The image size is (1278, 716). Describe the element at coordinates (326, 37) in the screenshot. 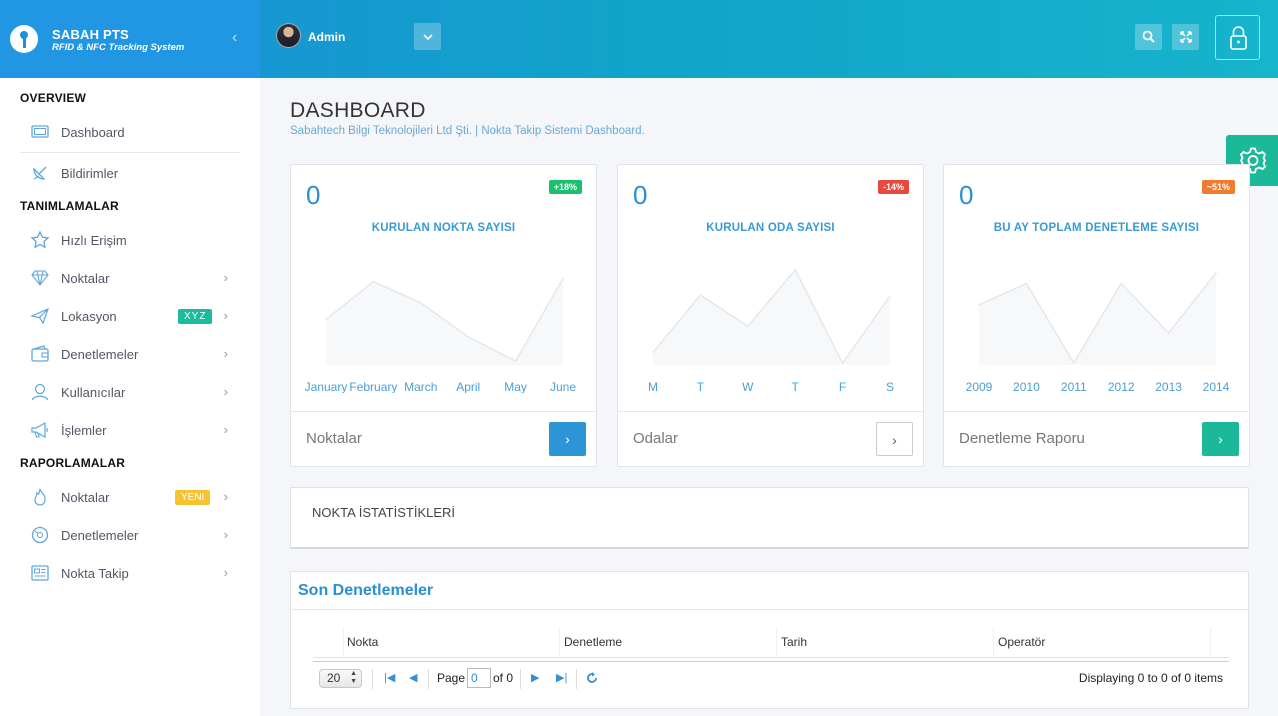

I see `user-name: Admin` at that location.